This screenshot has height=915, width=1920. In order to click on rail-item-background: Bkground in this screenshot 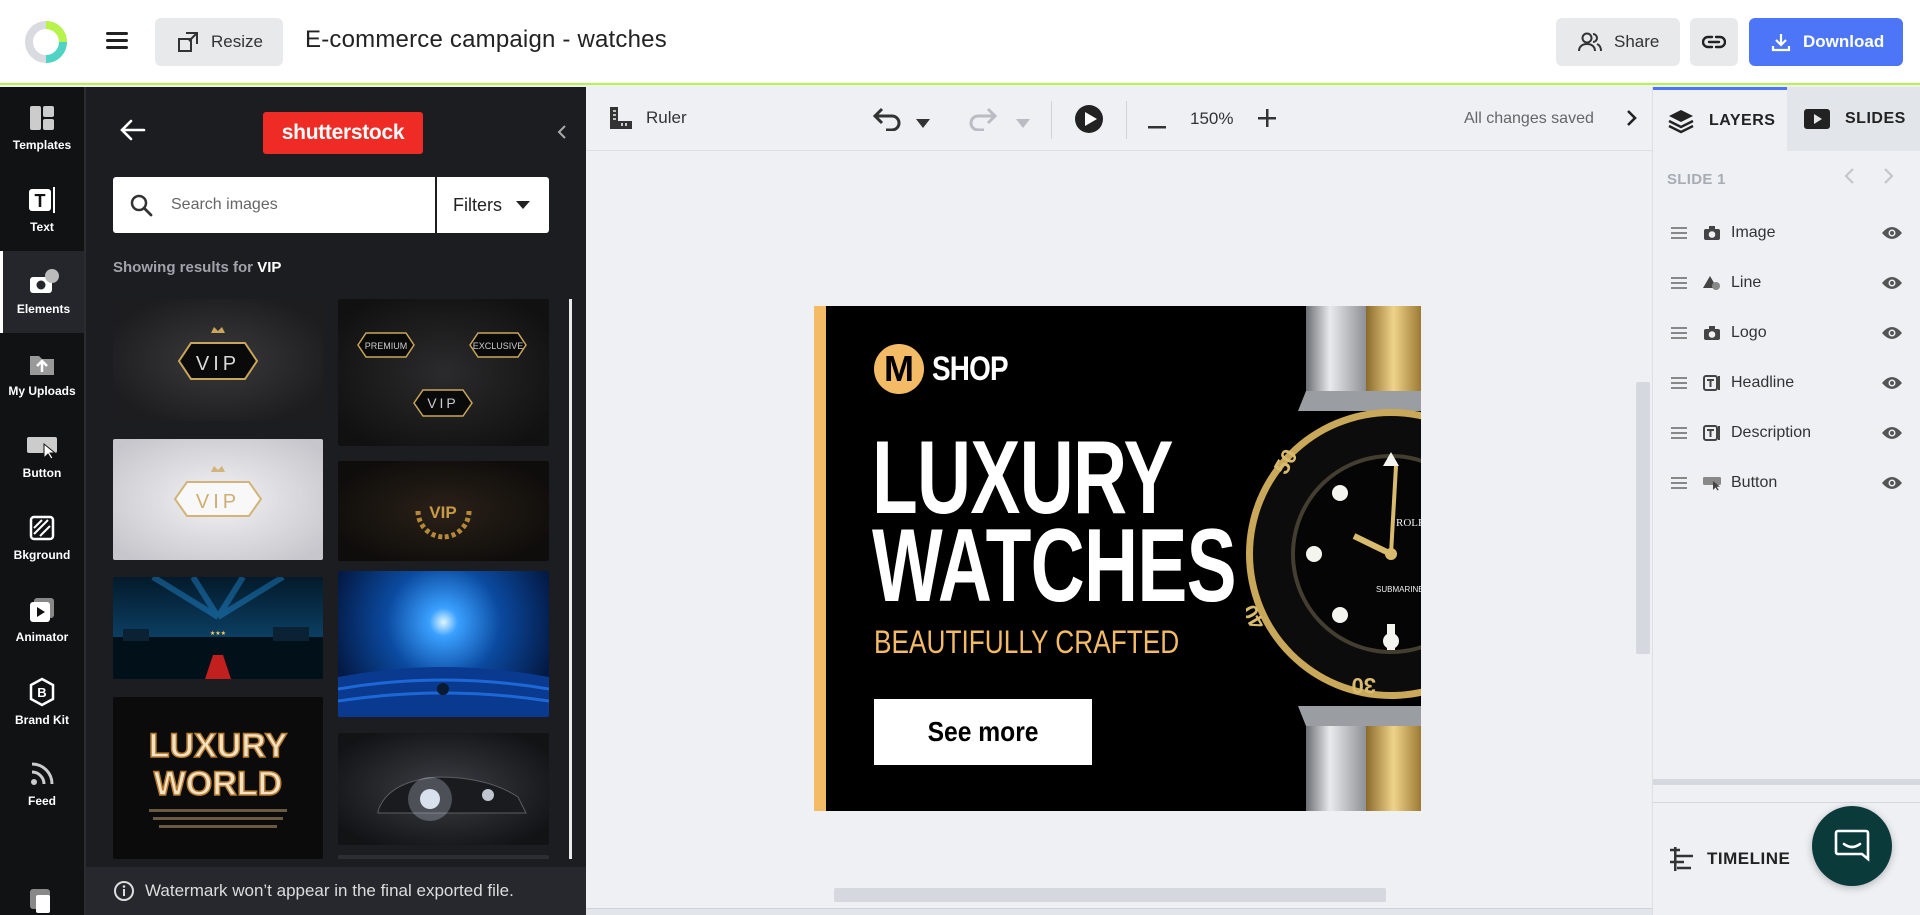, I will do `click(42, 538)`.